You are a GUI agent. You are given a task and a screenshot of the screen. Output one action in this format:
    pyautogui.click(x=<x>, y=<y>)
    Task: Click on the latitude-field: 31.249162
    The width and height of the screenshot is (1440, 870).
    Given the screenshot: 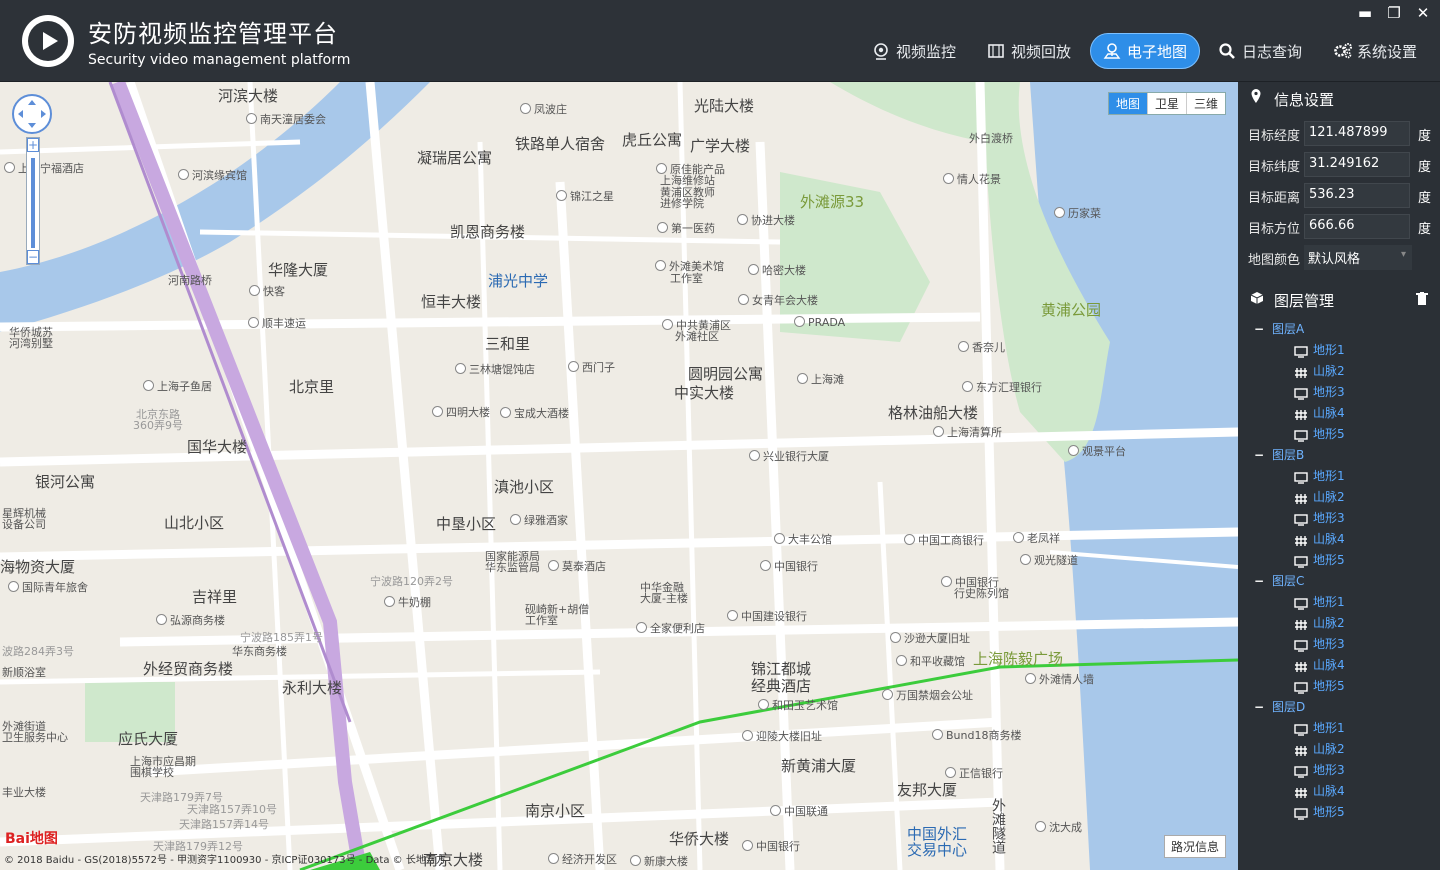 What is the action you would take?
    pyautogui.click(x=1357, y=164)
    